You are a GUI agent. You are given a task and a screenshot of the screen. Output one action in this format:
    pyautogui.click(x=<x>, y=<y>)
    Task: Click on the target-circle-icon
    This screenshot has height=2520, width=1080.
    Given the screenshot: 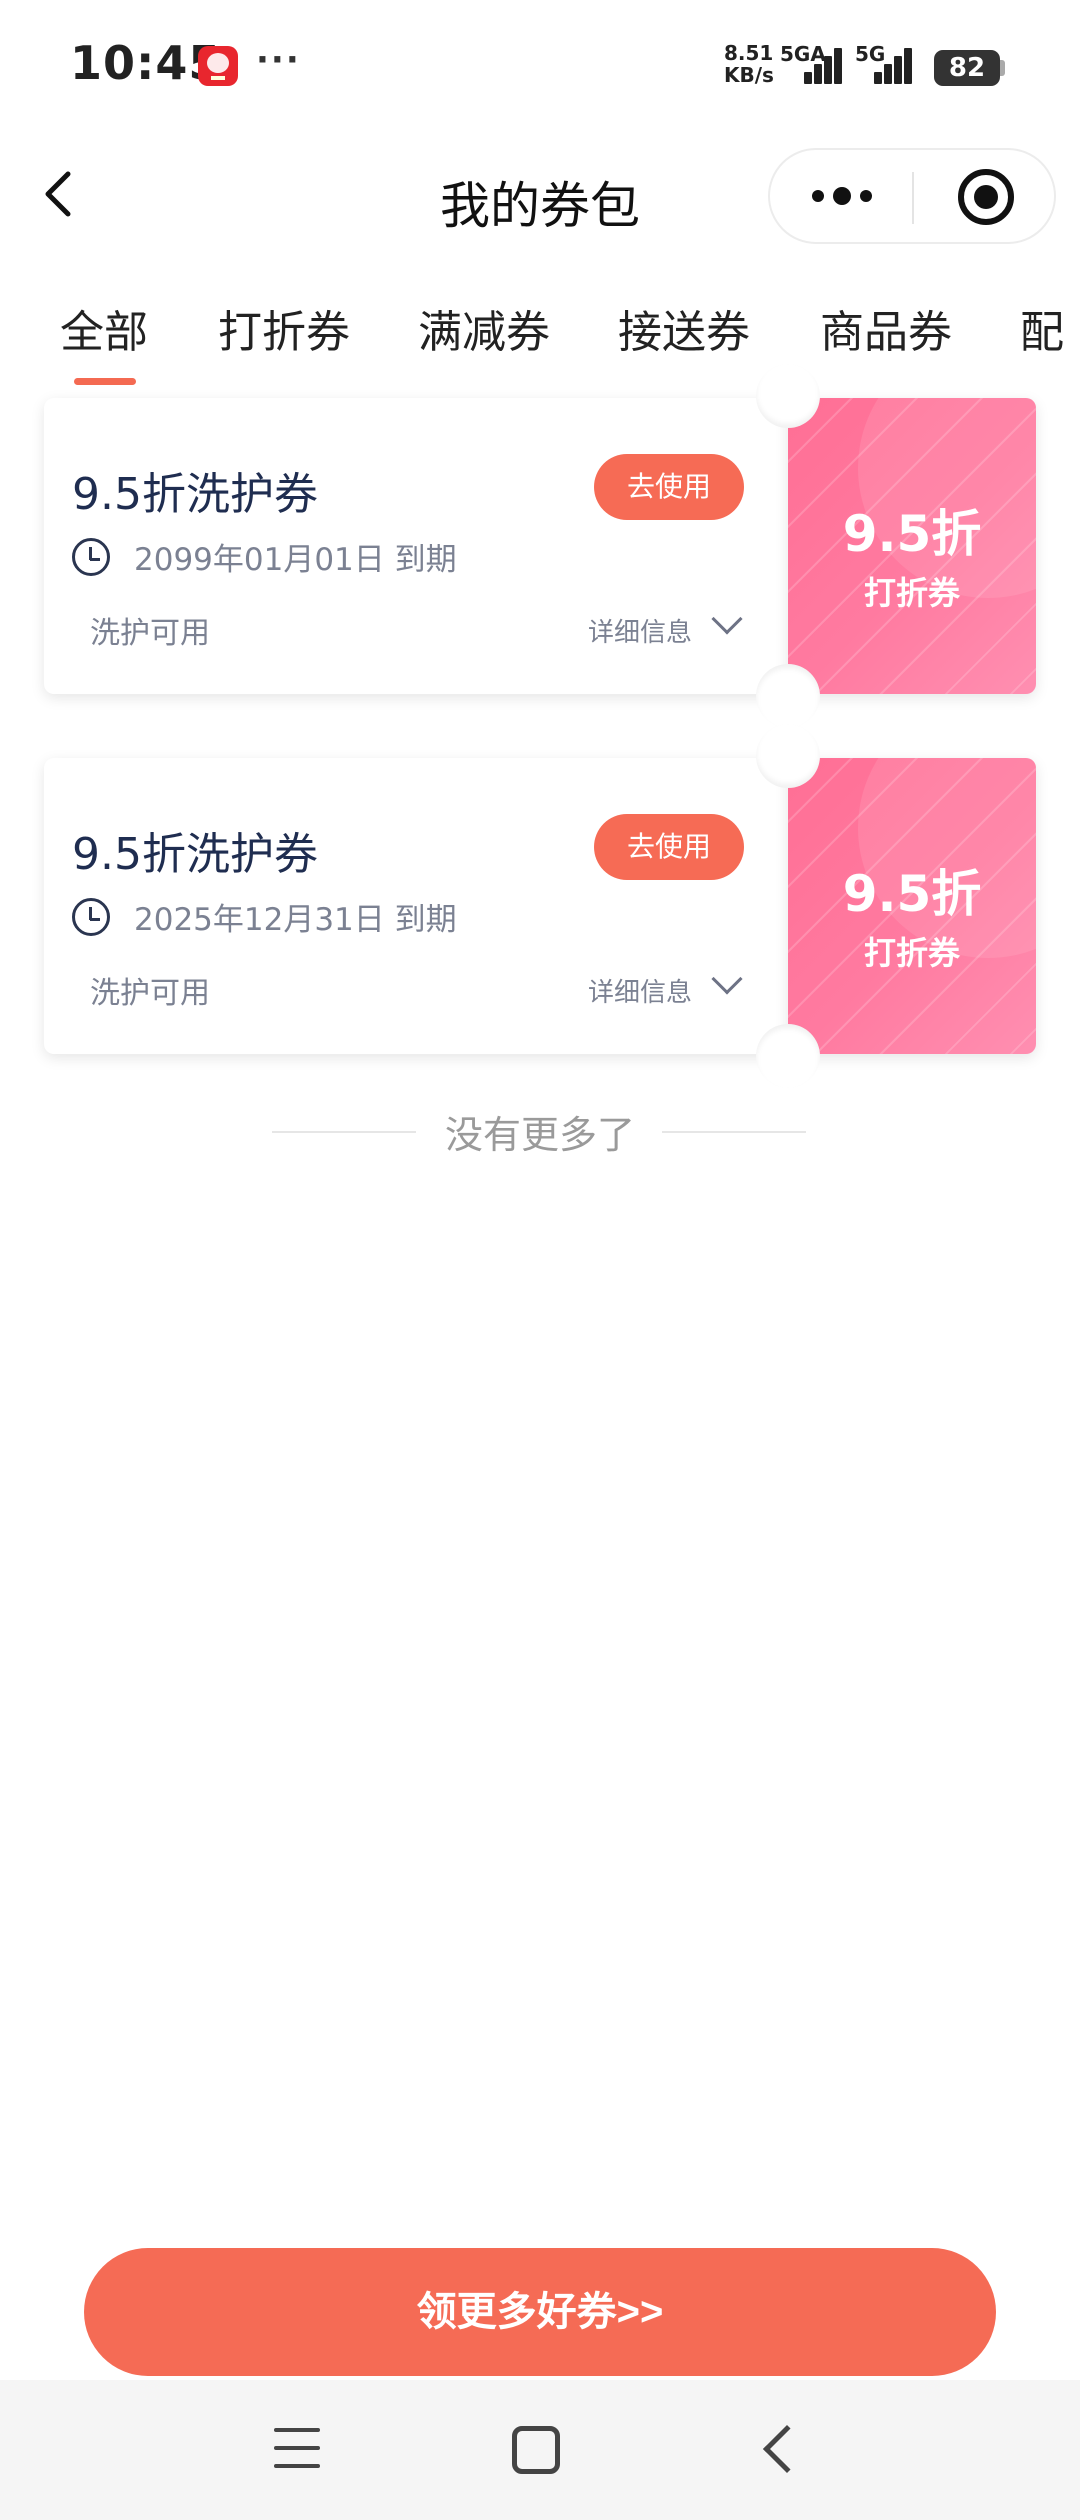 What is the action you would take?
    pyautogui.click(x=986, y=197)
    